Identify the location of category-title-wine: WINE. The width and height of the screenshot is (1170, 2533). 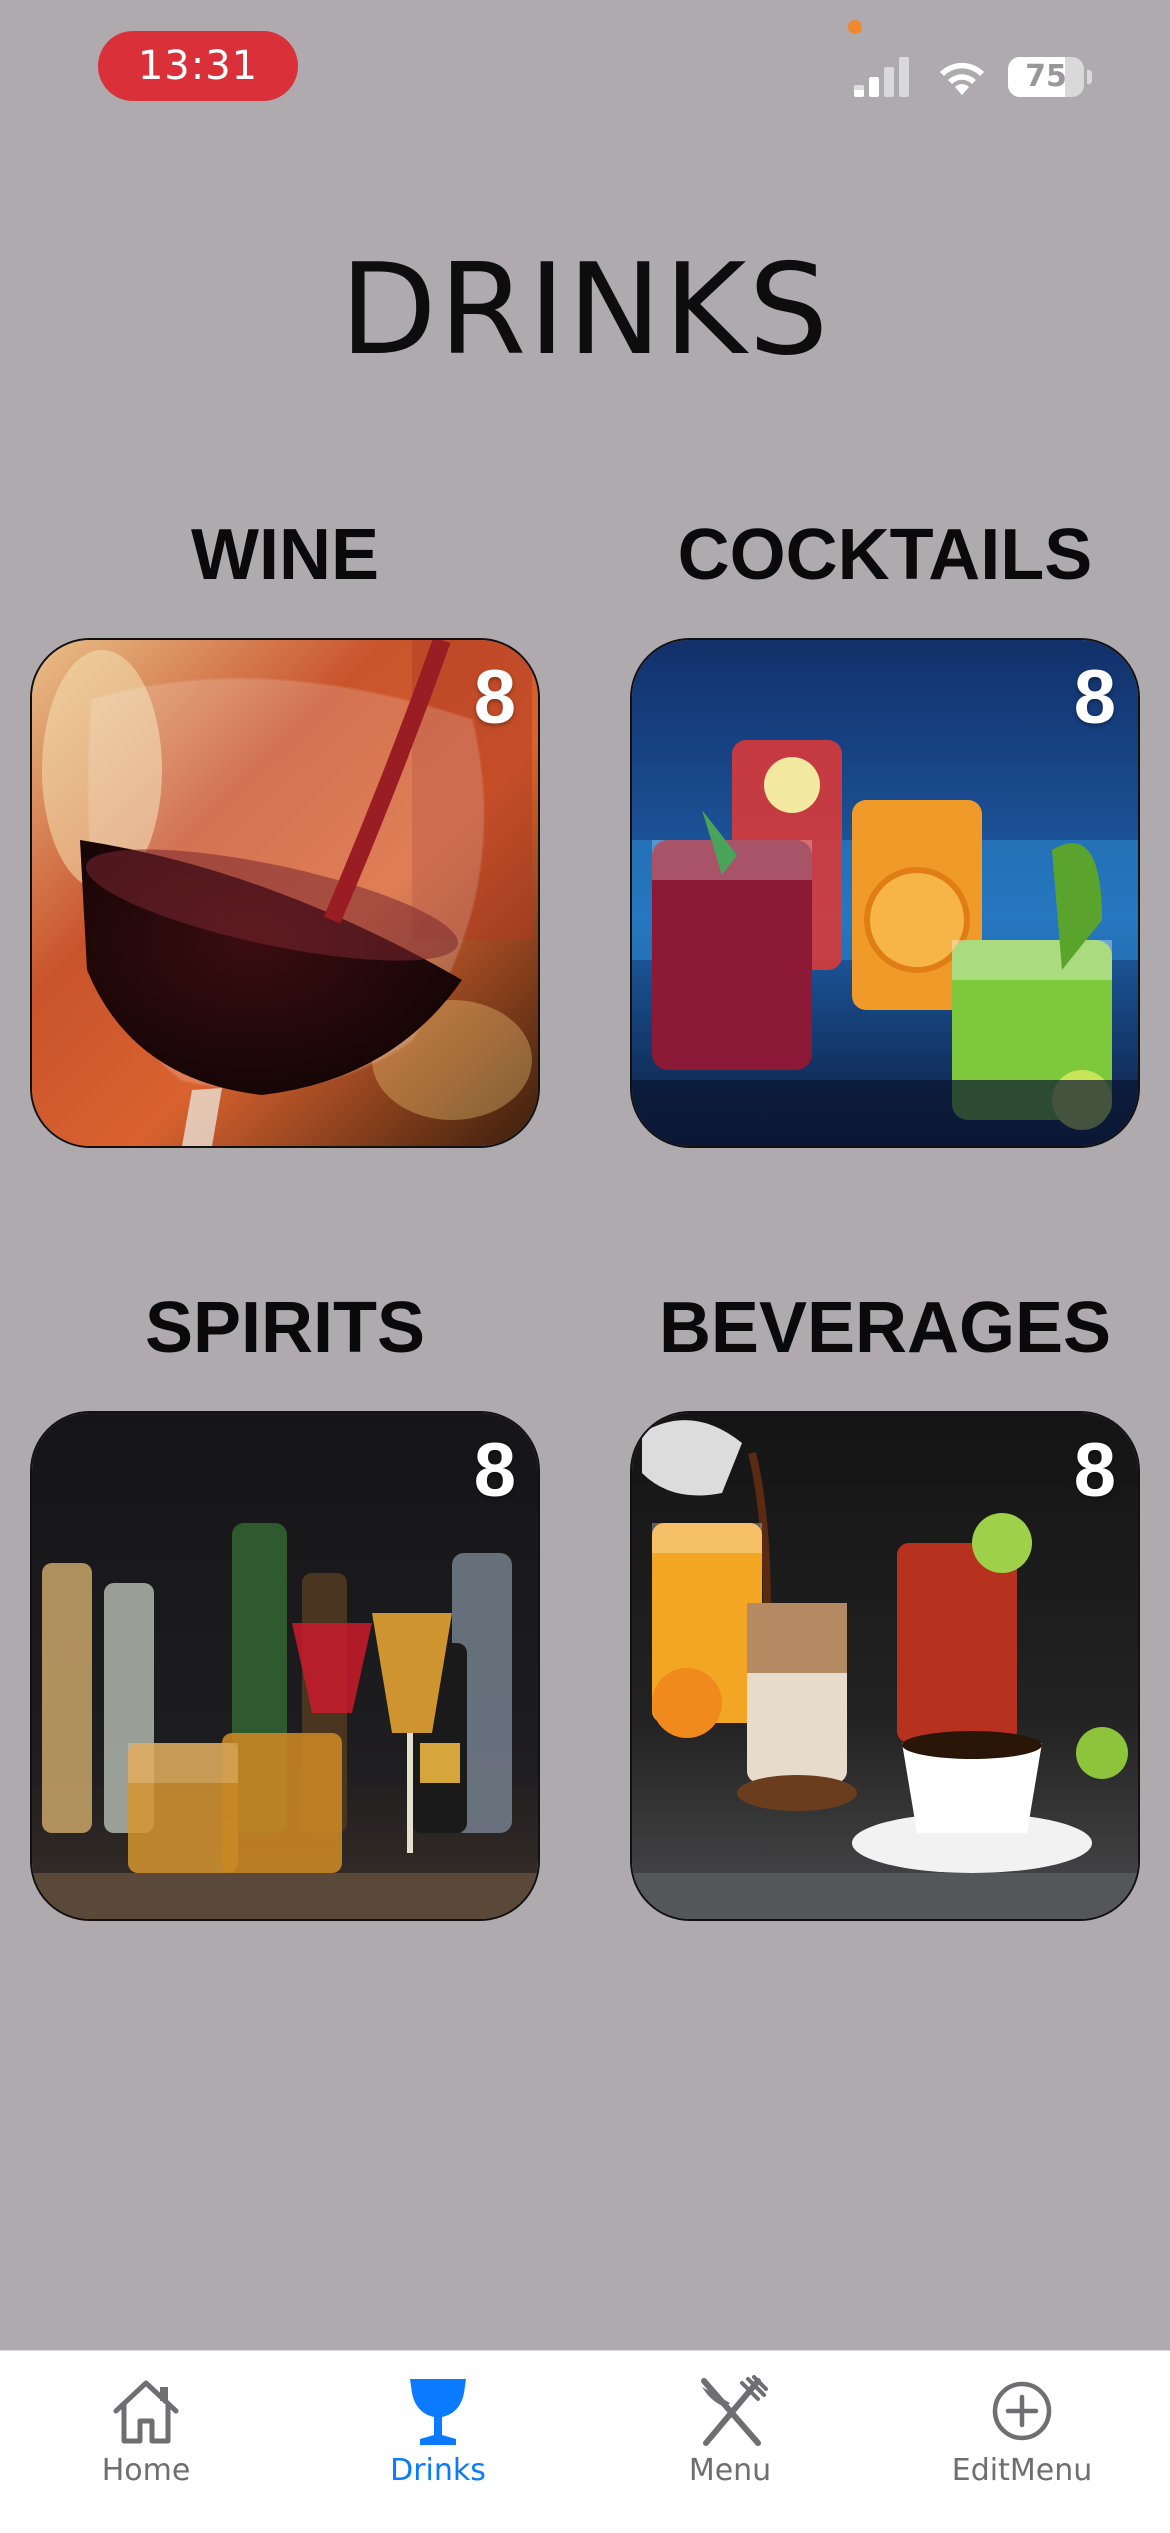
(285, 555).